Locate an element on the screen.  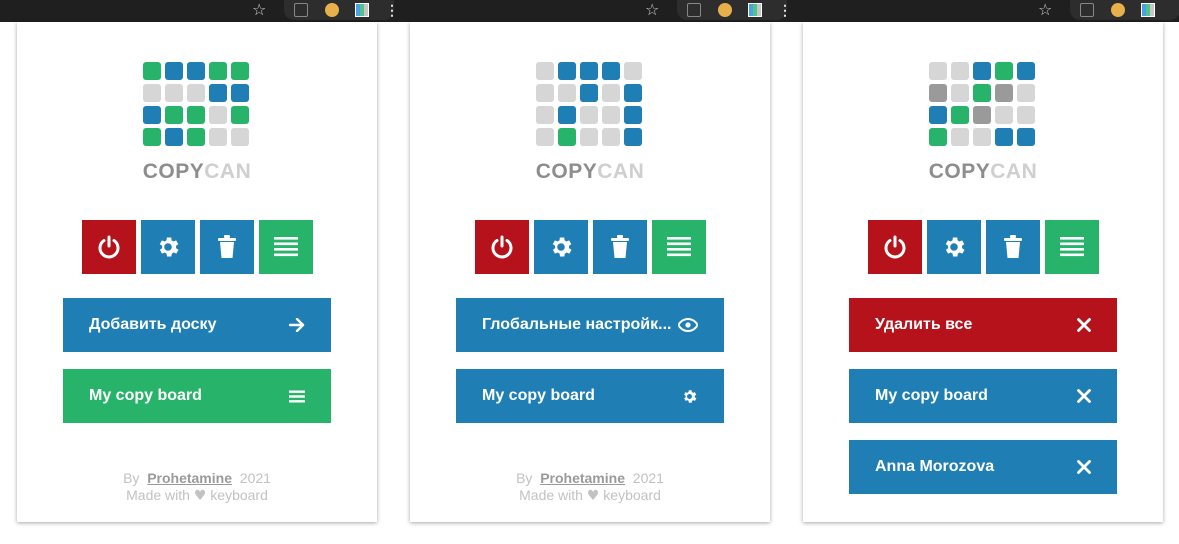
action-button: Anna Morozova is located at coordinates (983, 467).